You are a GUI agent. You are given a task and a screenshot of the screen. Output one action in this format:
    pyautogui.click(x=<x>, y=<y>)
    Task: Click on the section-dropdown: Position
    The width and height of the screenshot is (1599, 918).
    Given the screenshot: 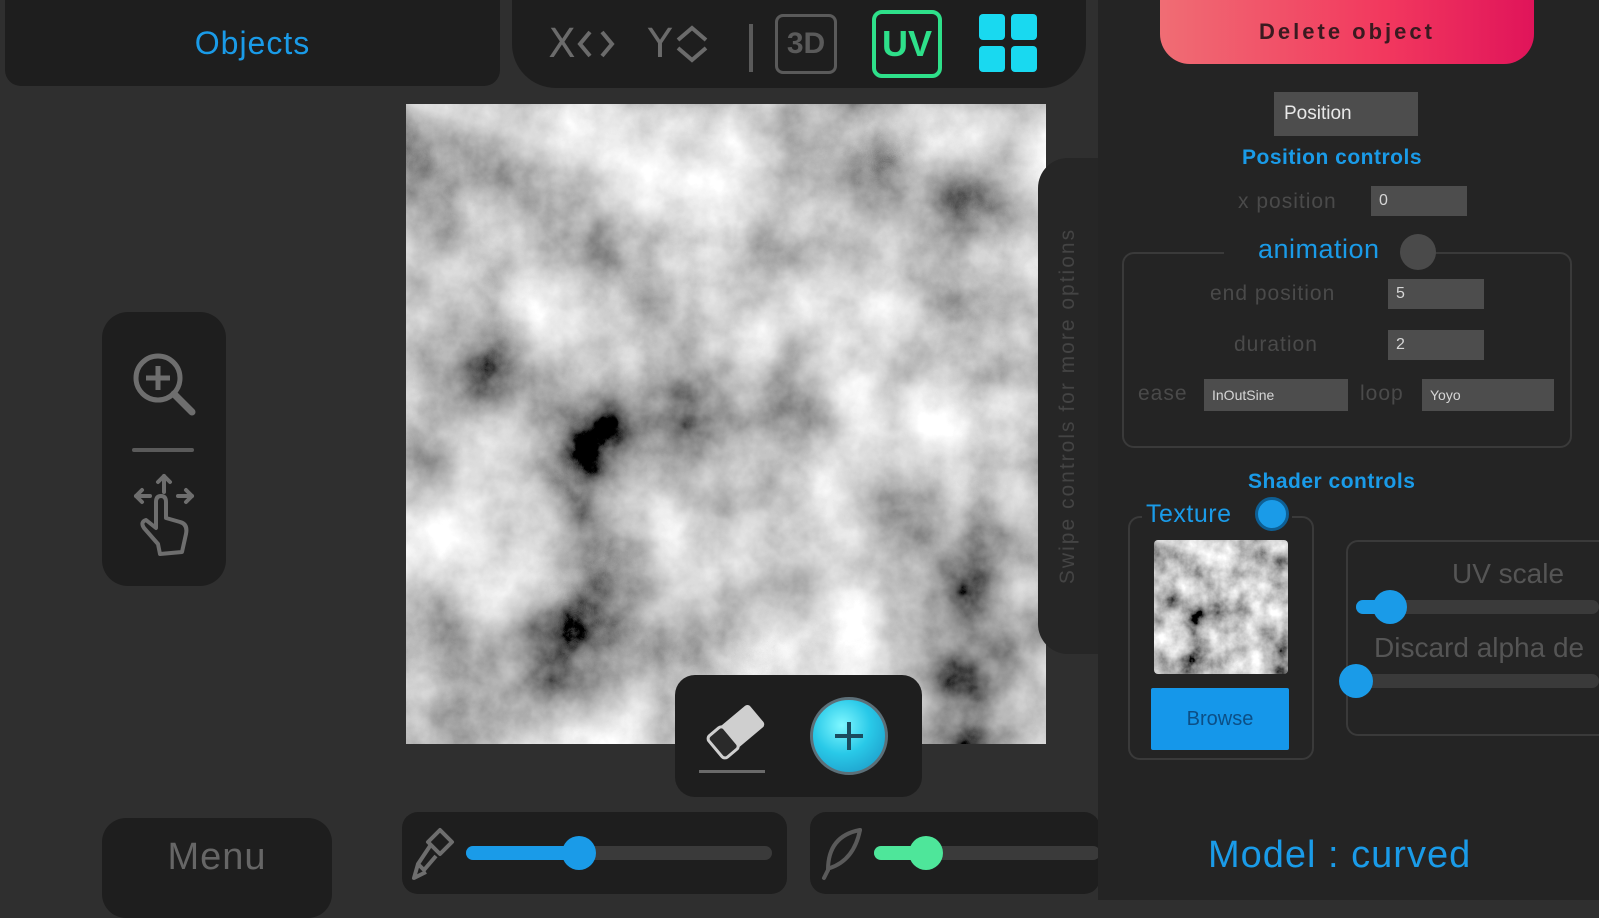 What is the action you would take?
    pyautogui.click(x=1346, y=114)
    